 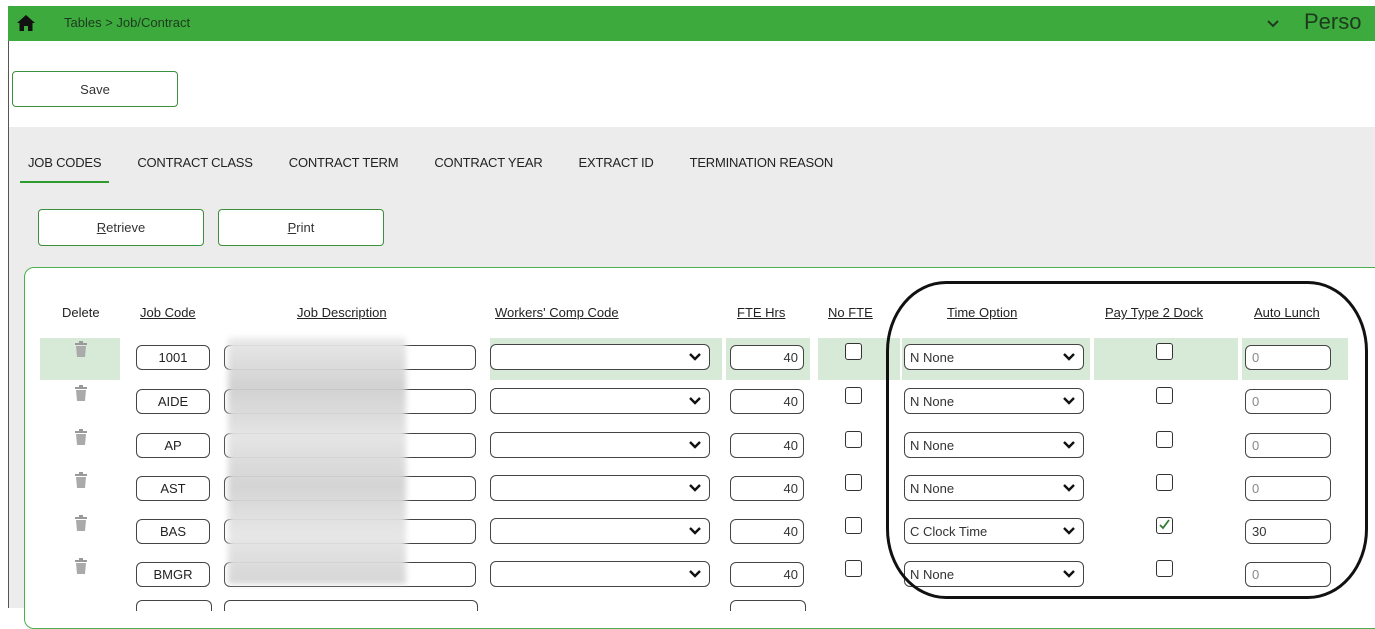 I want to click on toolbar: Save, so click(x=691, y=84).